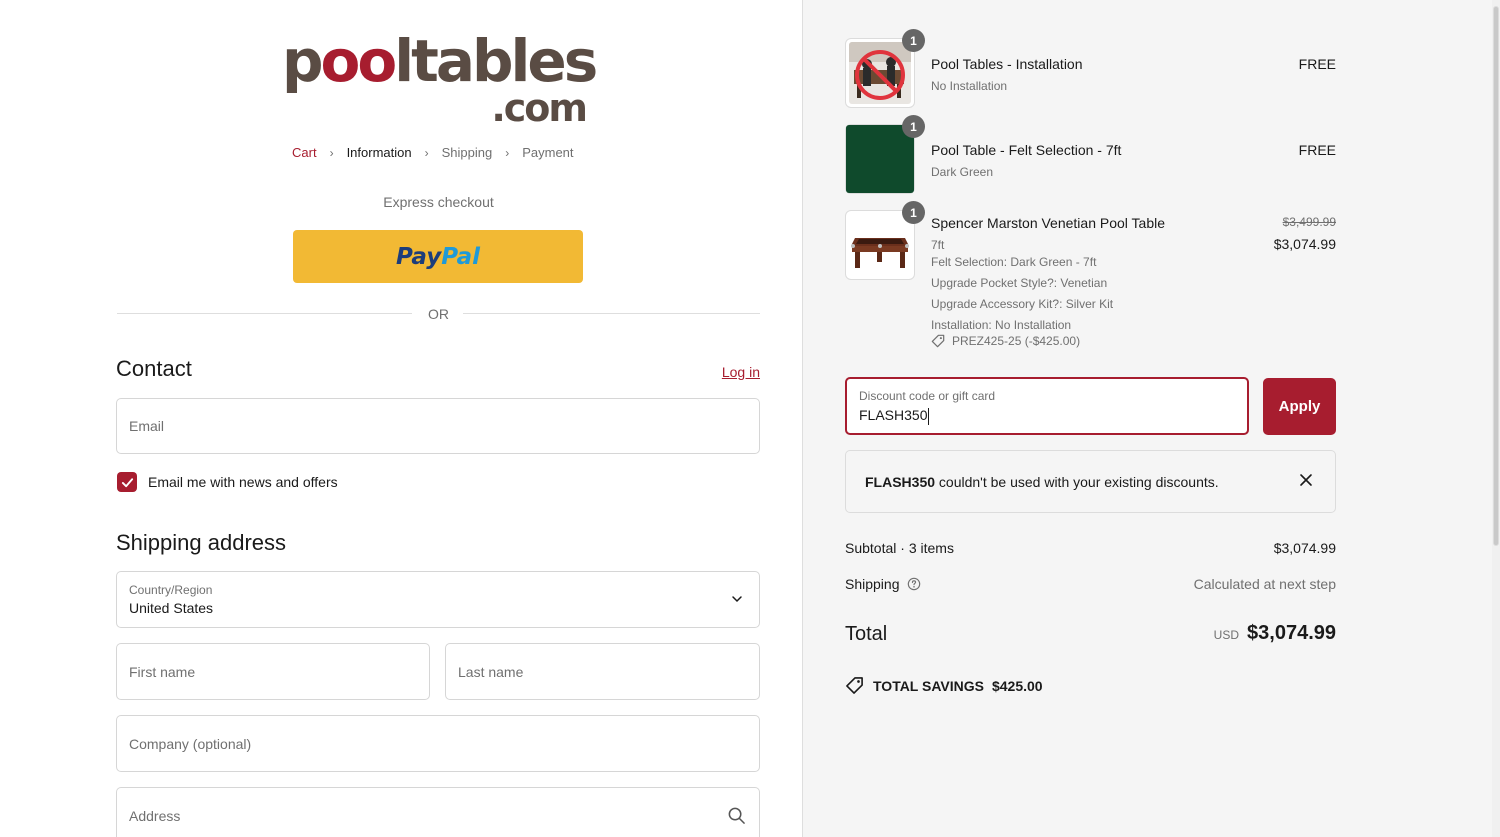 Image resolution: width=1500 pixels, height=837 pixels. I want to click on company-placeholder: Company (optional), so click(190, 743).